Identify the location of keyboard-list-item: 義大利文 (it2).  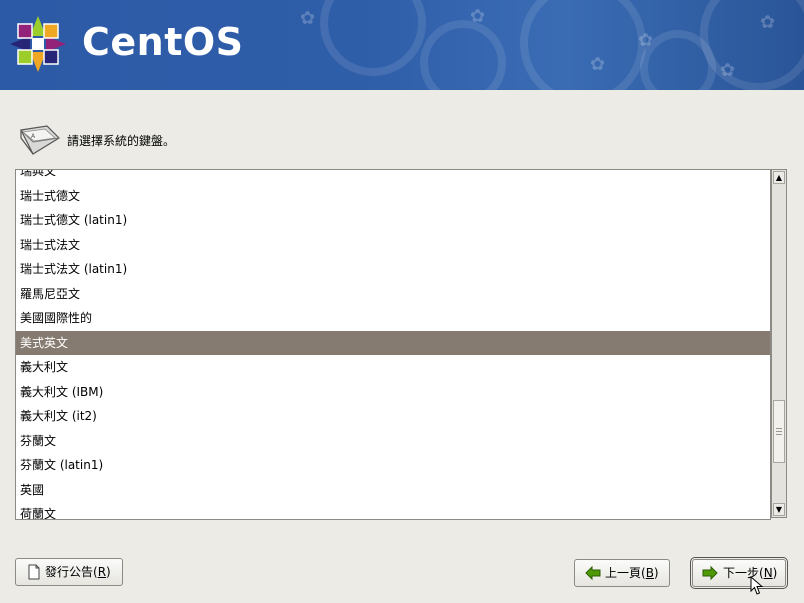
(393, 416).